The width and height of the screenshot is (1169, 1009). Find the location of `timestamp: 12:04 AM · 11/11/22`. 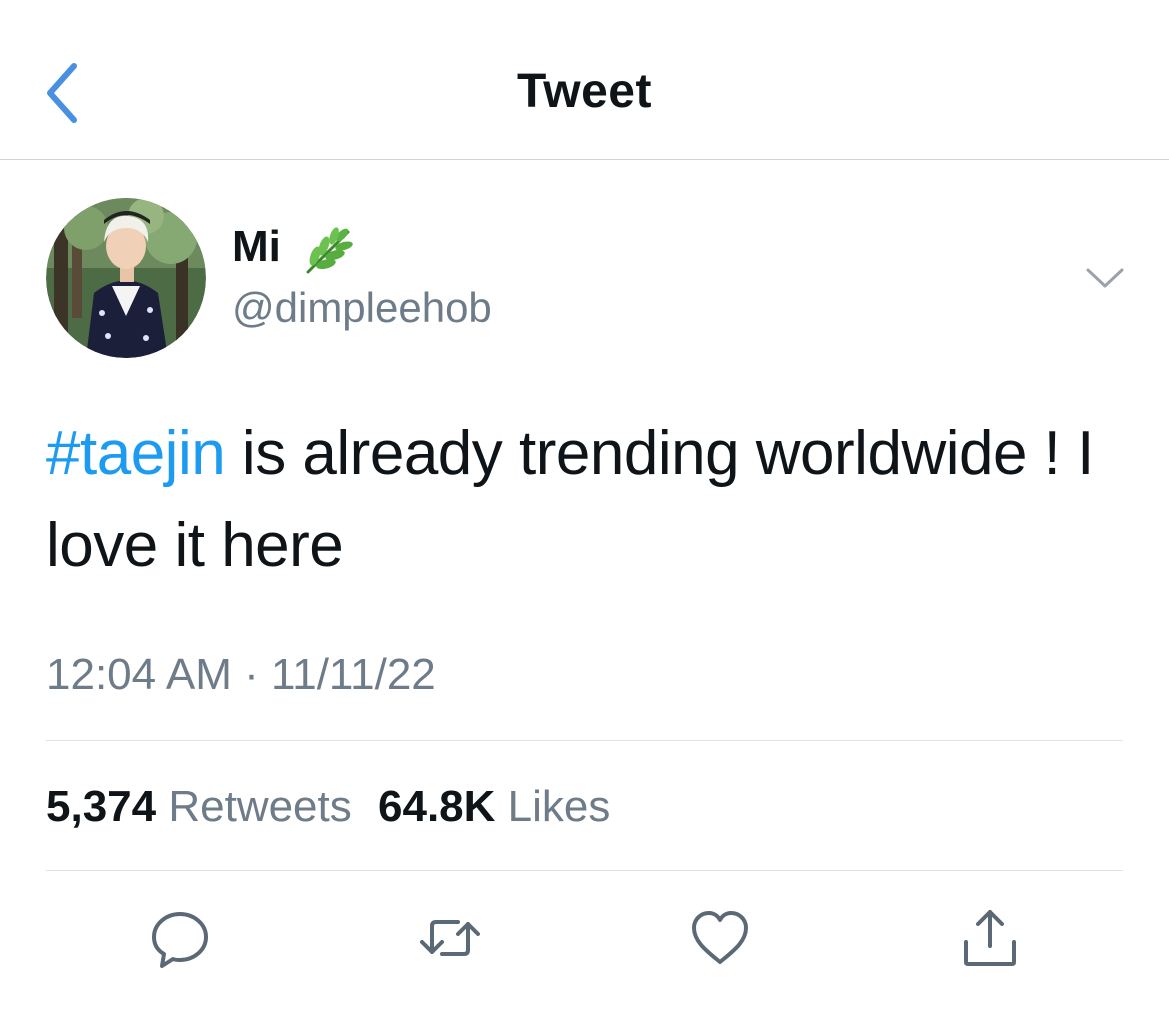

timestamp: 12:04 AM · 11/11/22 is located at coordinates (241, 675).